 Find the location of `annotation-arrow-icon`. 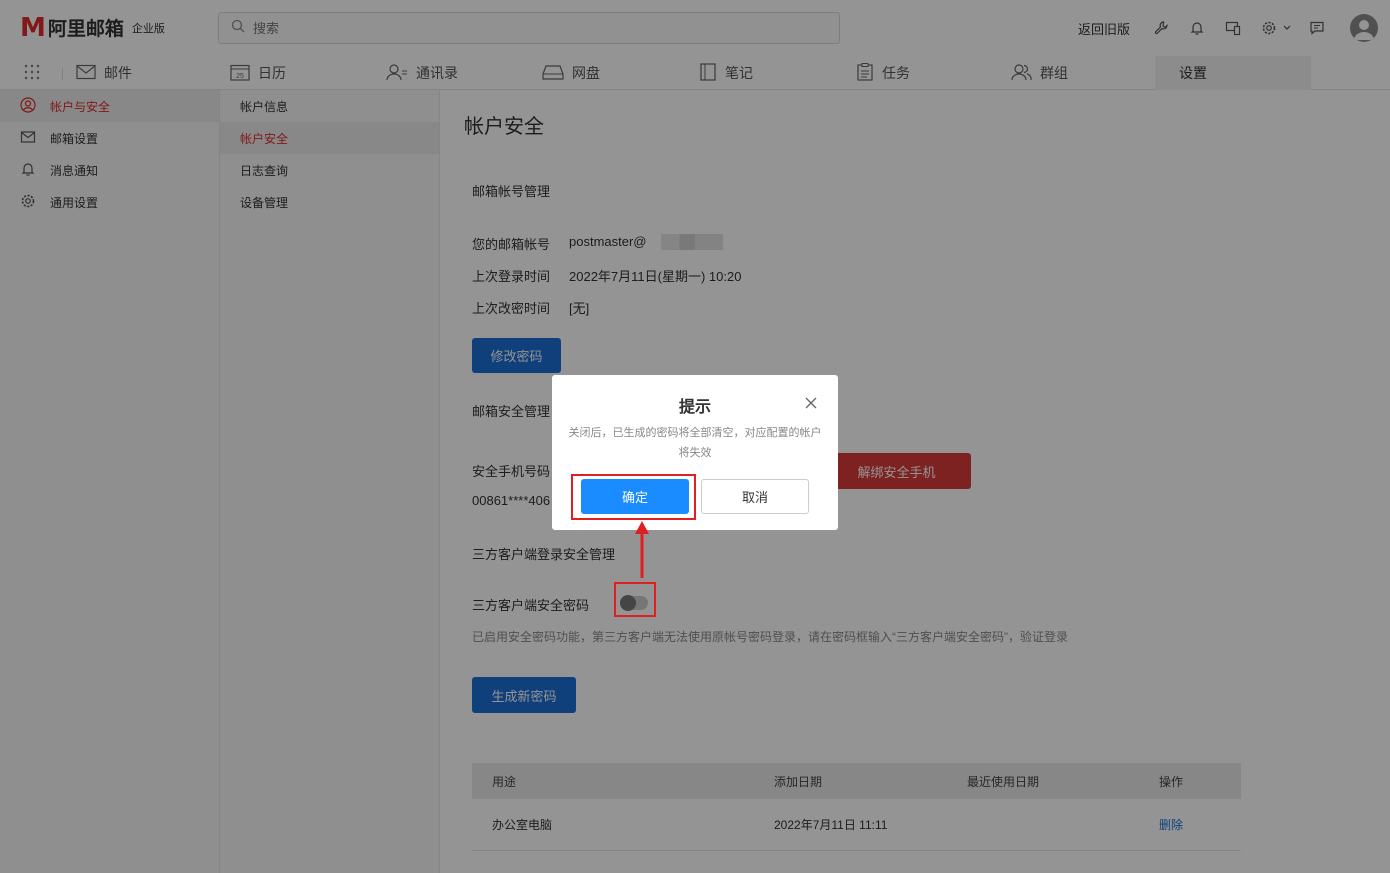

annotation-arrow-icon is located at coordinates (642, 549).